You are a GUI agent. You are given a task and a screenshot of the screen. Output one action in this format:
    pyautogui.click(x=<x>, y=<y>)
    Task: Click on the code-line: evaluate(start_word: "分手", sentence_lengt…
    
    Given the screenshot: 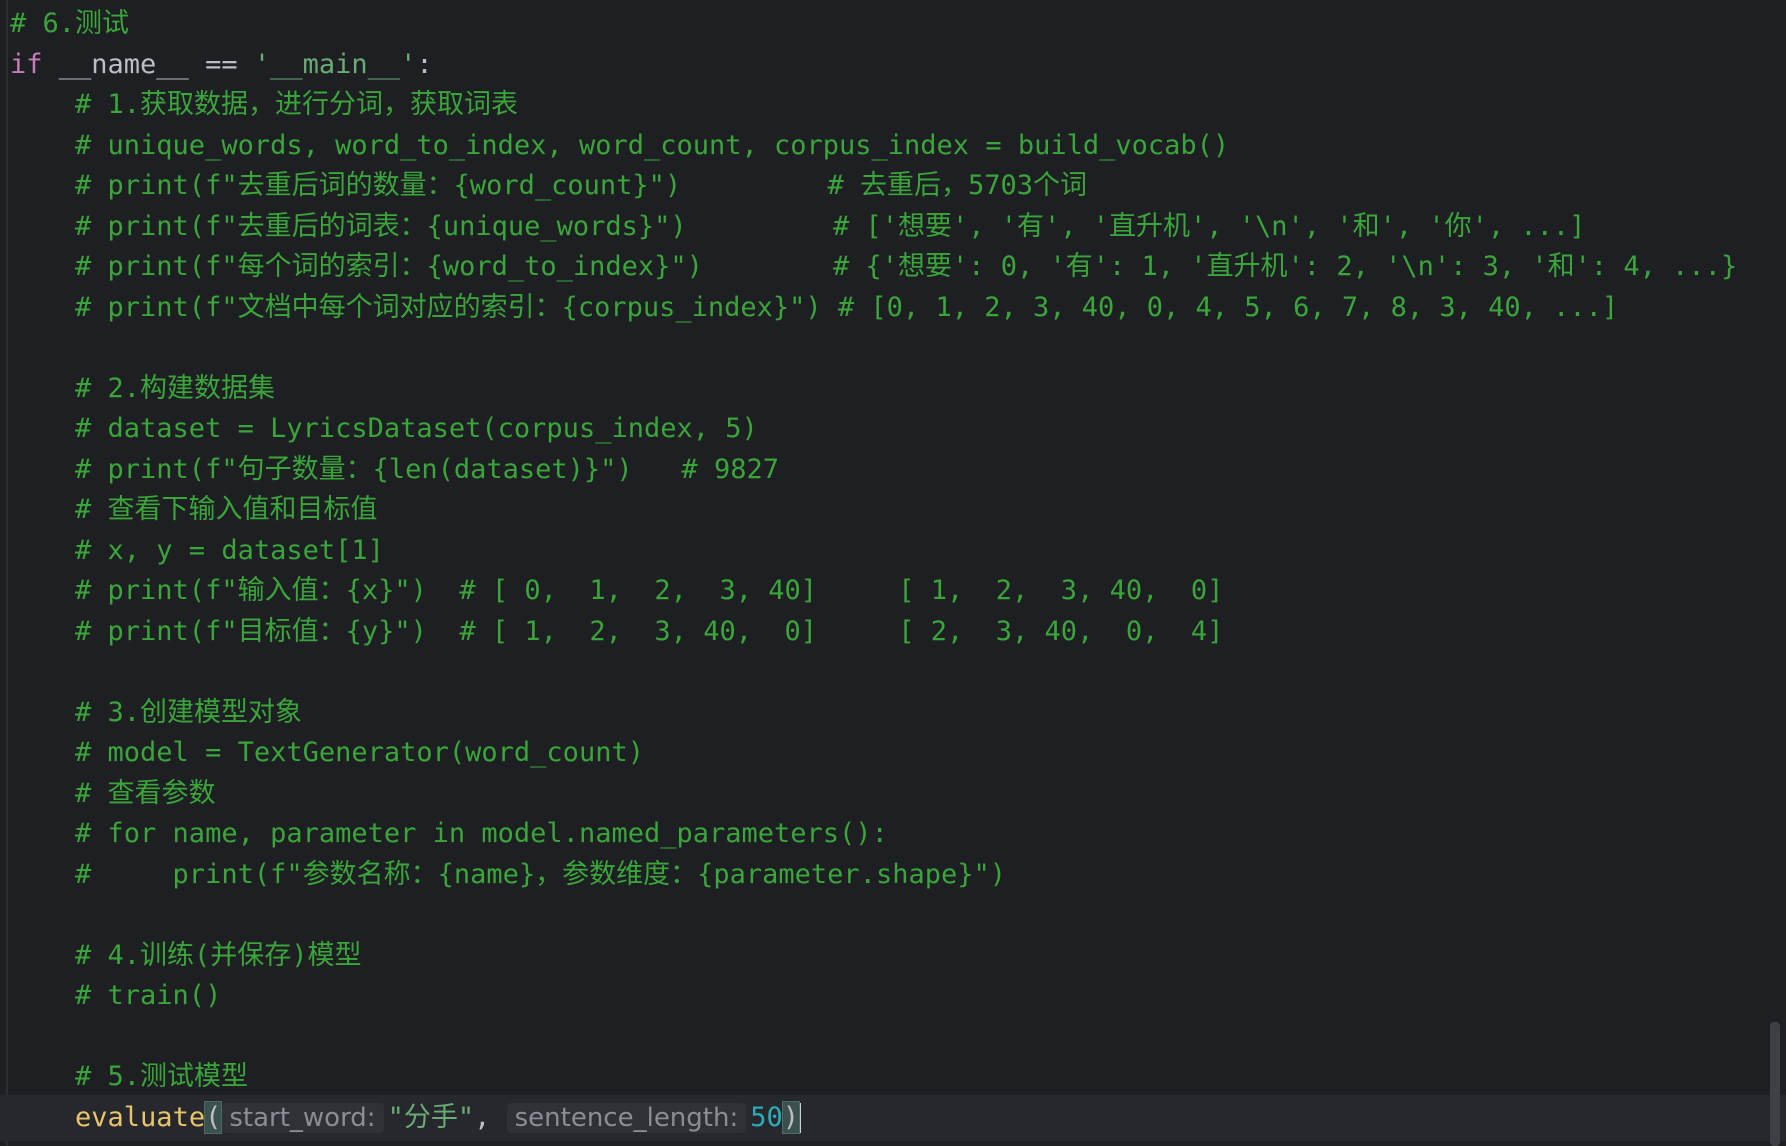 What is the action you would take?
    pyautogui.click(x=406, y=1118)
    